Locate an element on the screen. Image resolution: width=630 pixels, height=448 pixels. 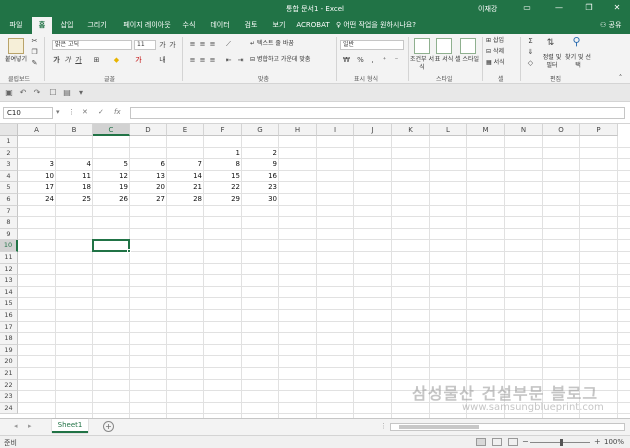
outdent-icon: ⇥ is located at coordinates (240, 60).